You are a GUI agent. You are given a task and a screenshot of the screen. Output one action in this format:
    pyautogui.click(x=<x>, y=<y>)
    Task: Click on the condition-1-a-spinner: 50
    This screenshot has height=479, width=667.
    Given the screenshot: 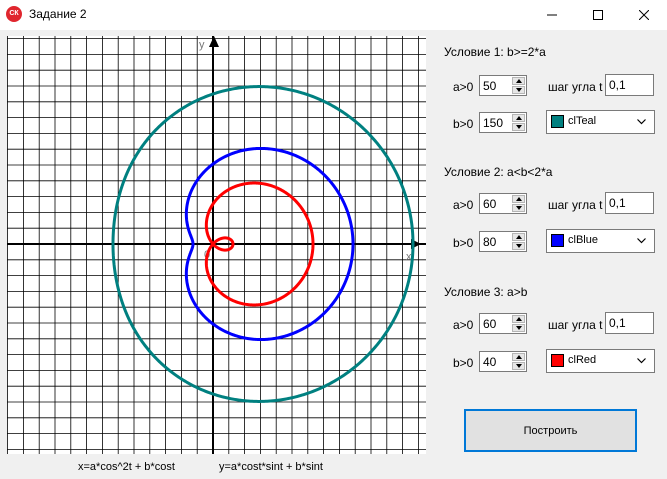 What is the action you would take?
    pyautogui.click(x=503, y=85)
    